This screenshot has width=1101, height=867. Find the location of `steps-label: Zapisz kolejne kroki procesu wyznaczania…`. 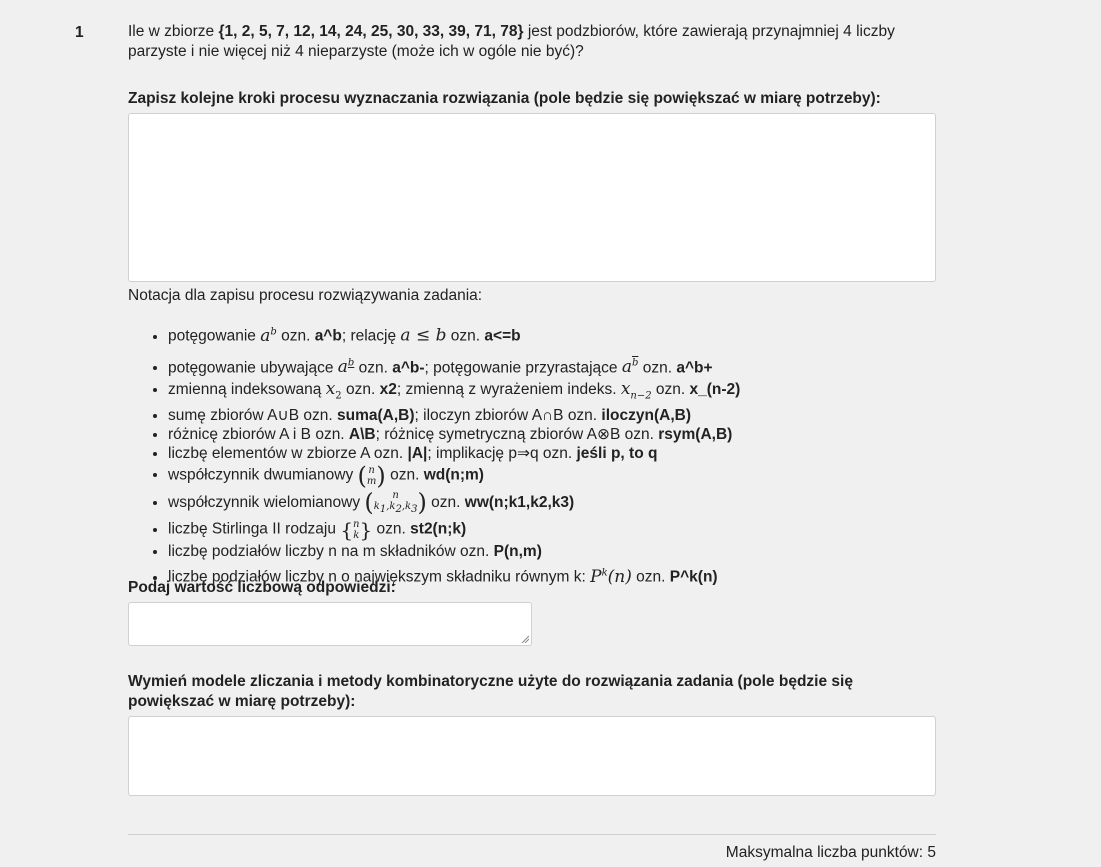

steps-label: Zapisz kolejne kroki procesu wyznaczania… is located at coordinates (504, 98).